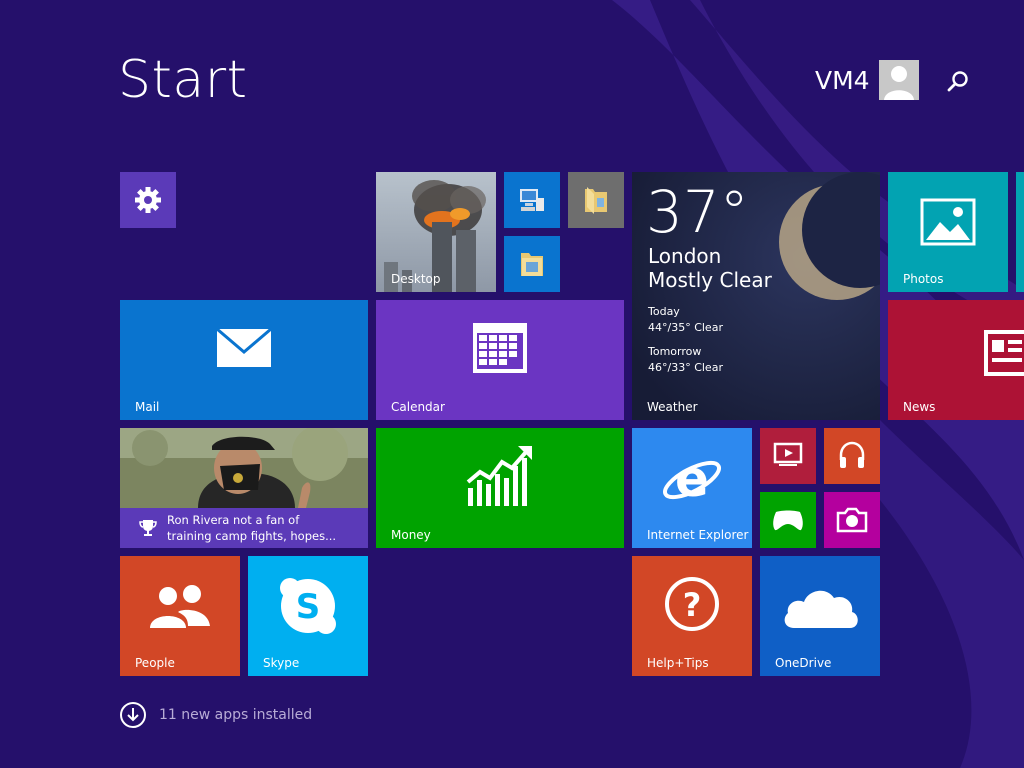 The width and height of the screenshot is (1024, 768). Describe the element at coordinates (133, 715) in the screenshot. I see `arrow-down-circle-icon` at that location.